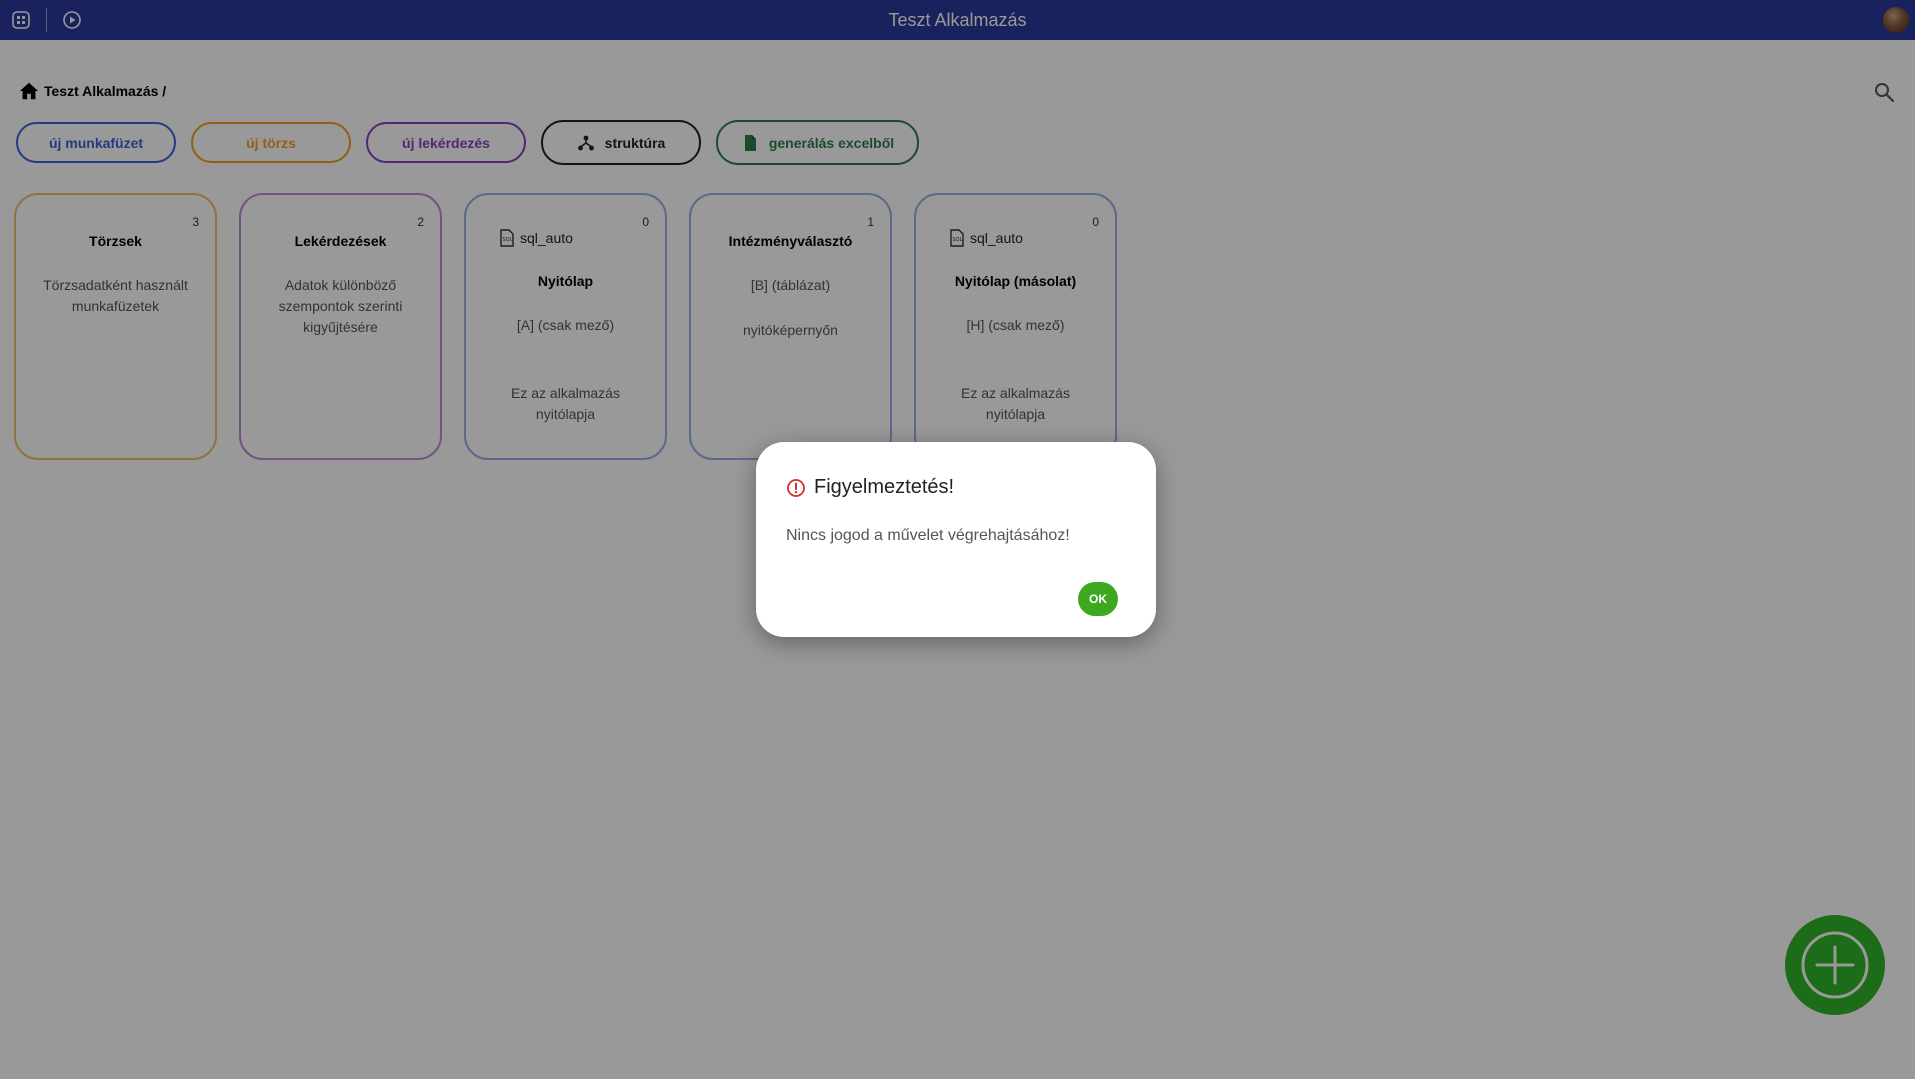 The height and width of the screenshot is (1079, 1915). What do you see at coordinates (796, 487) in the screenshot?
I see `warning-icon` at bounding box center [796, 487].